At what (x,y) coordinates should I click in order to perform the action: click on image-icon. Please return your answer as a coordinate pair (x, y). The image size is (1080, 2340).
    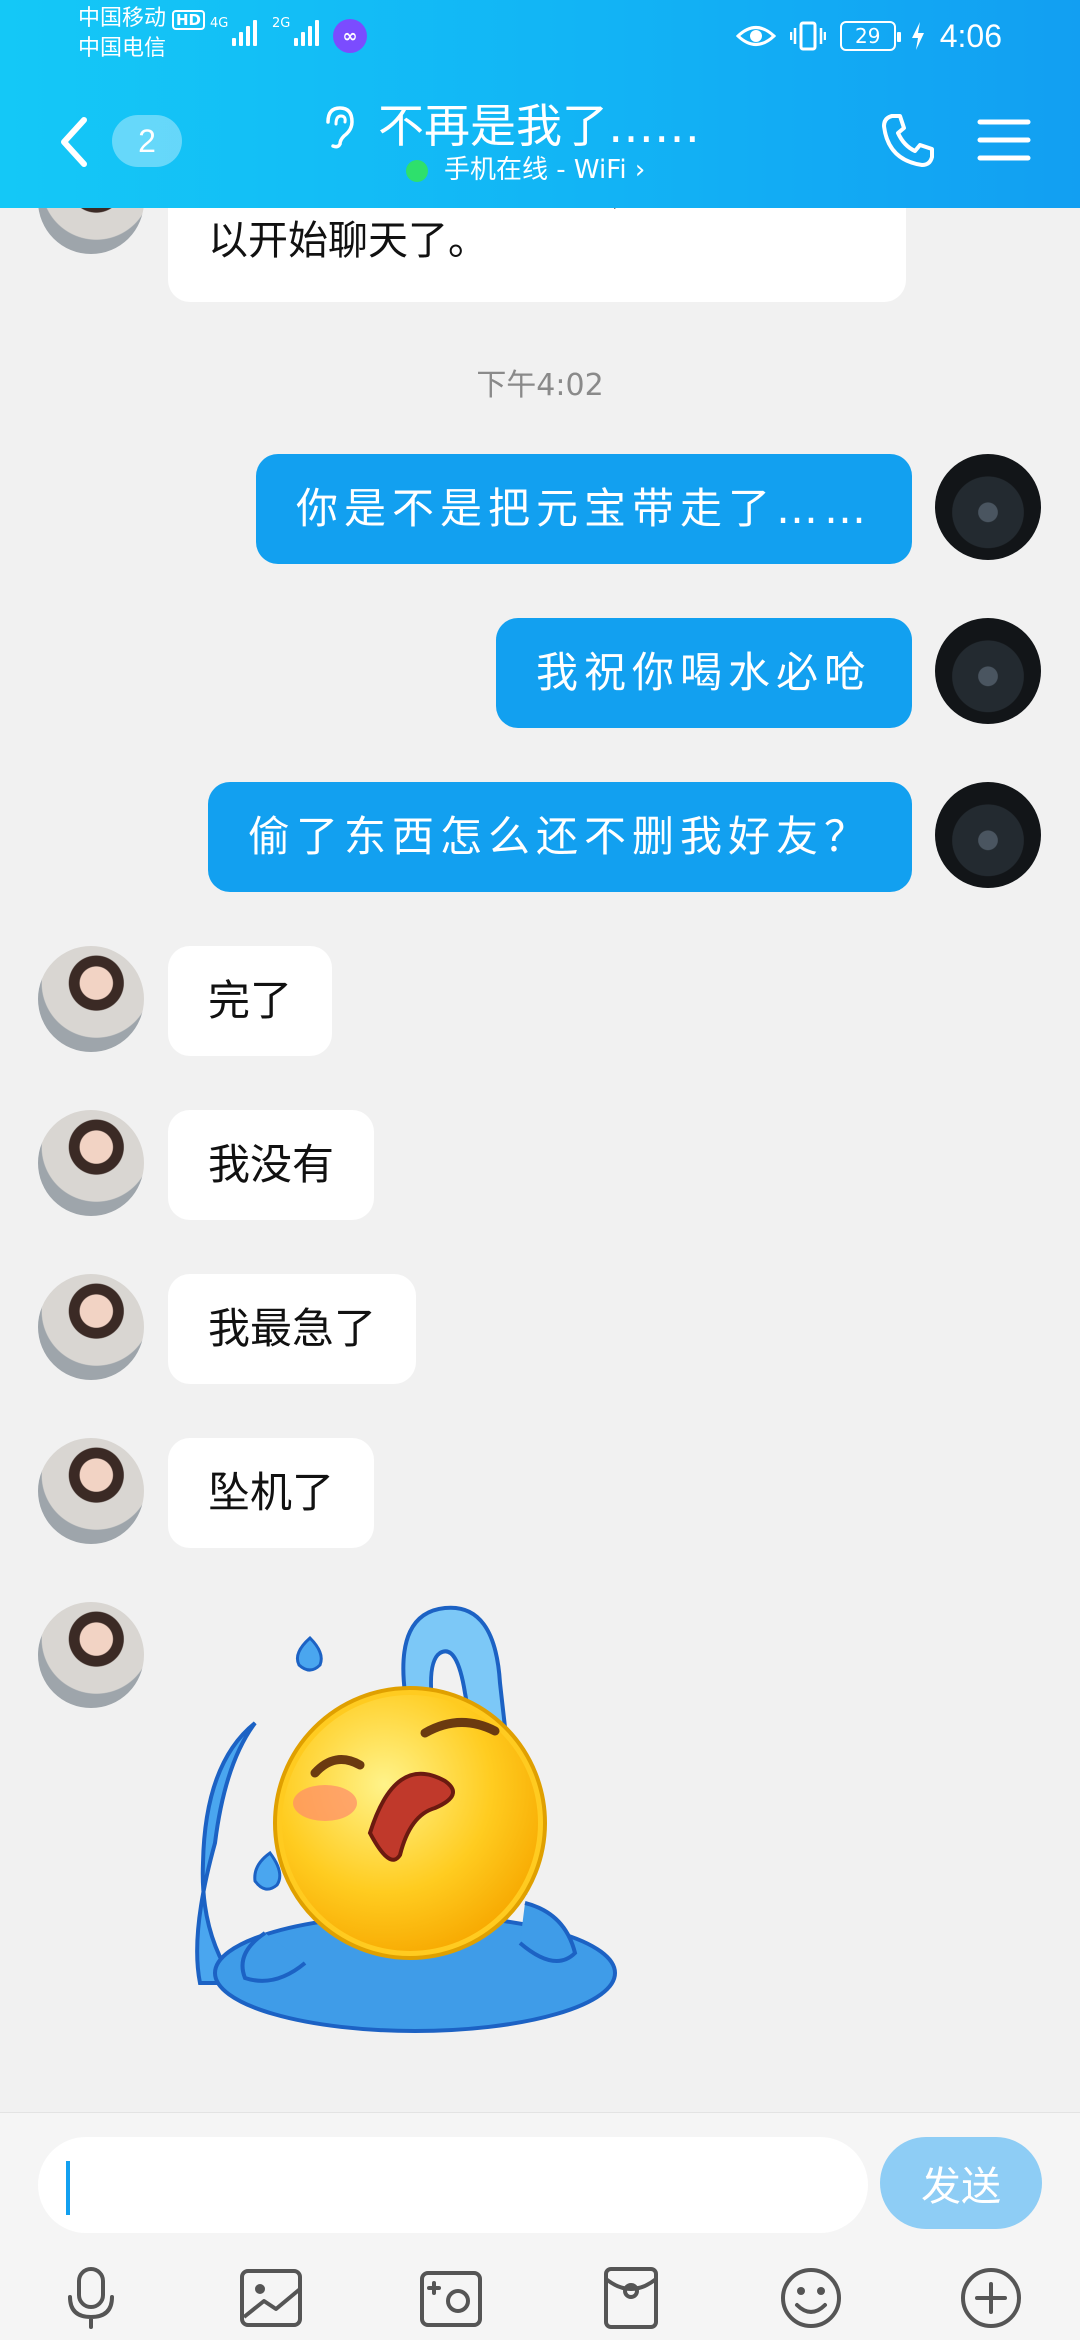
    Looking at the image, I should click on (271, 2298).